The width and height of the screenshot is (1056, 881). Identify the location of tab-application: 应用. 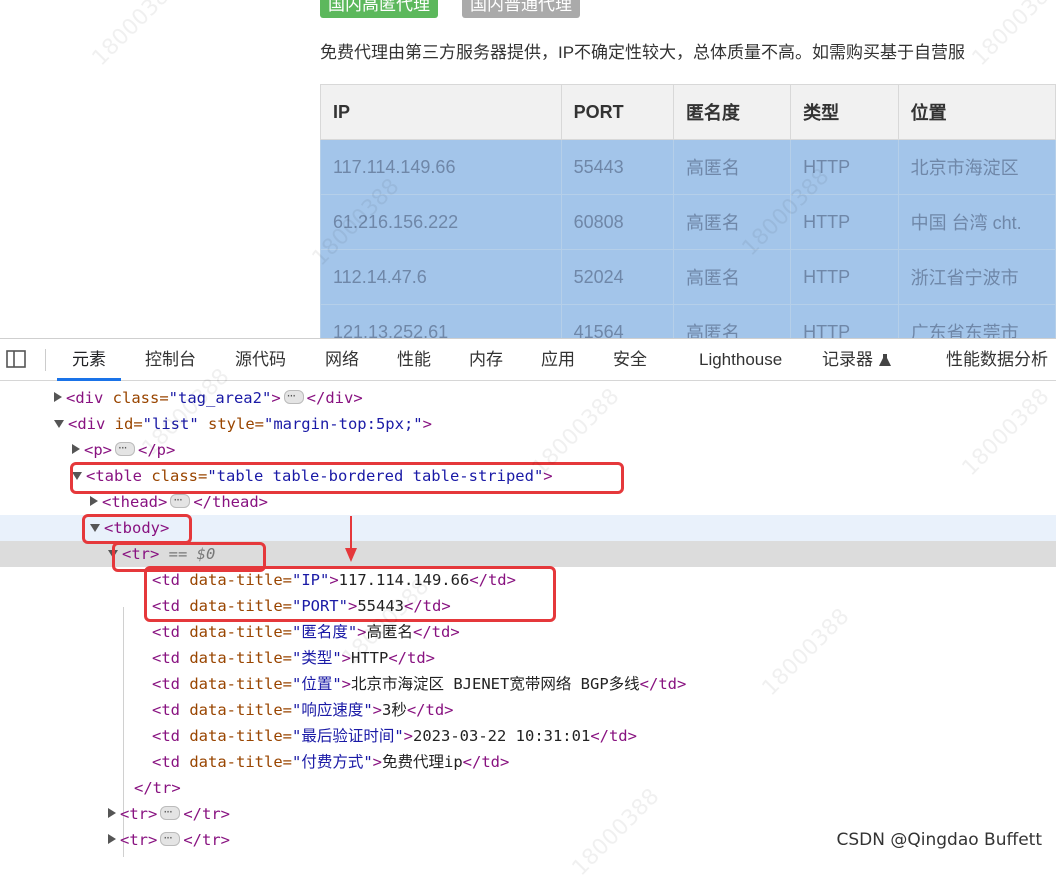
(558, 359).